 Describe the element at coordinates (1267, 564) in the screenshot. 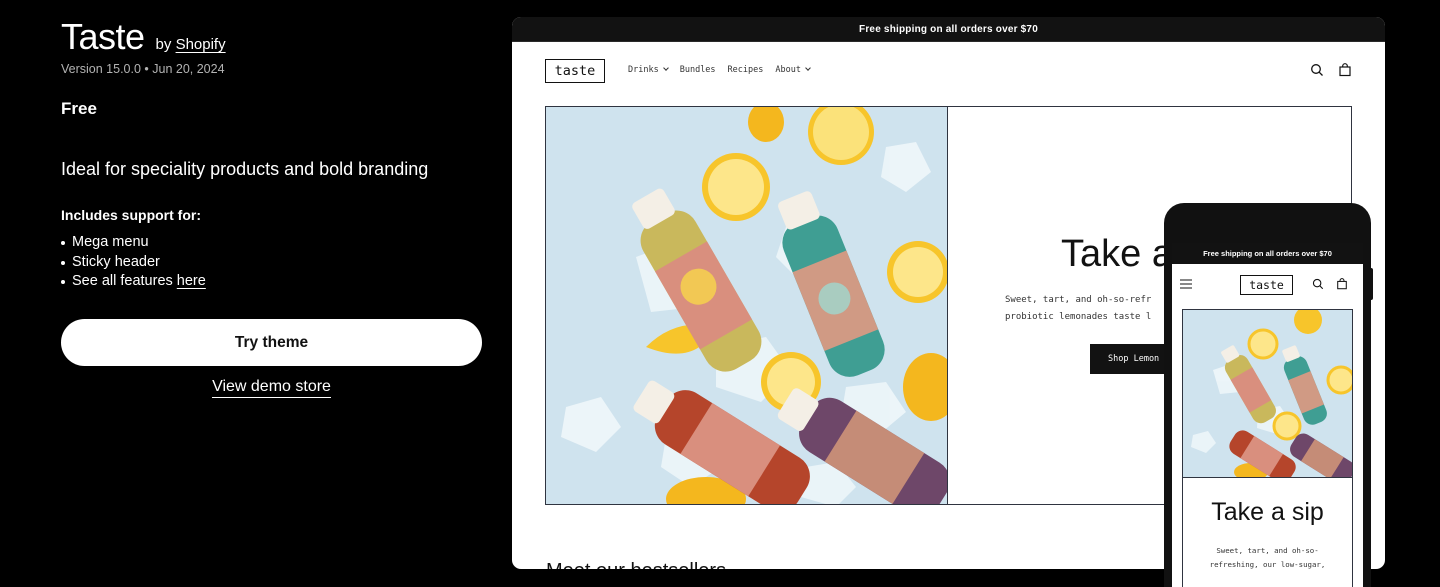

I see `mobile-hero-body-line: refreshing, our low-sugar,` at that location.